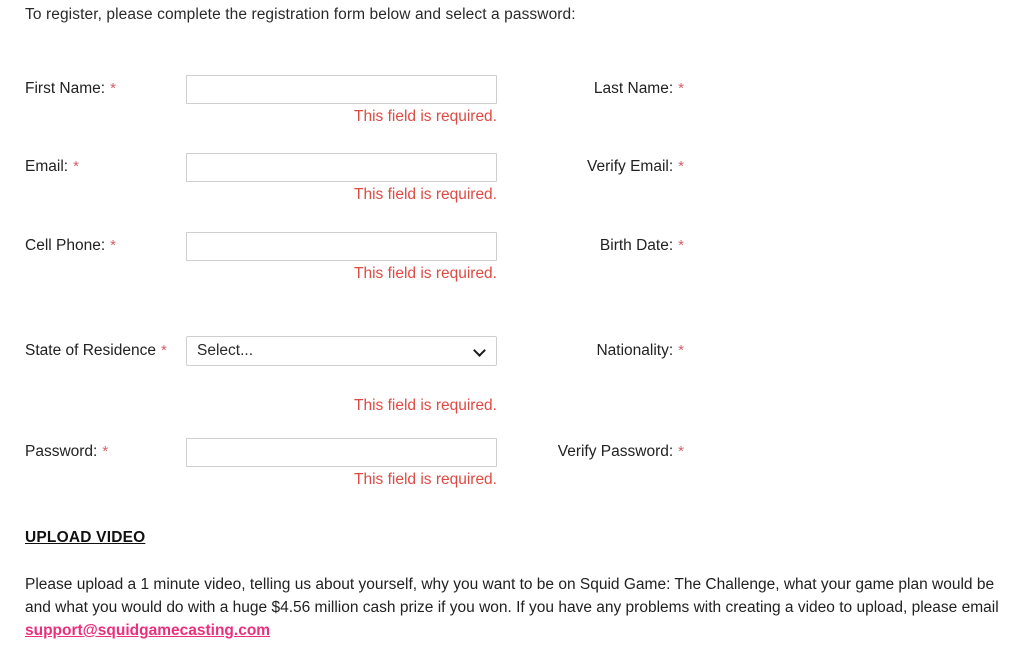 Image resolution: width=1024 pixels, height=660 pixels. Describe the element at coordinates (70, 88) in the screenshot. I see `first-name-label: First Name: *` at that location.